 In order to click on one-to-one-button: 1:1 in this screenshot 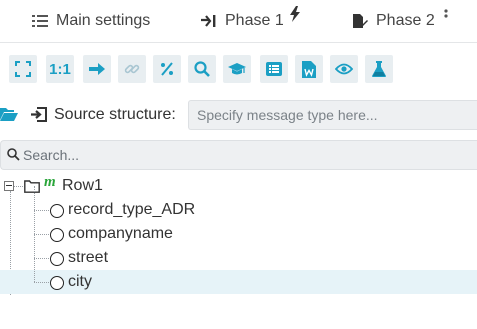, I will do `click(60, 69)`.